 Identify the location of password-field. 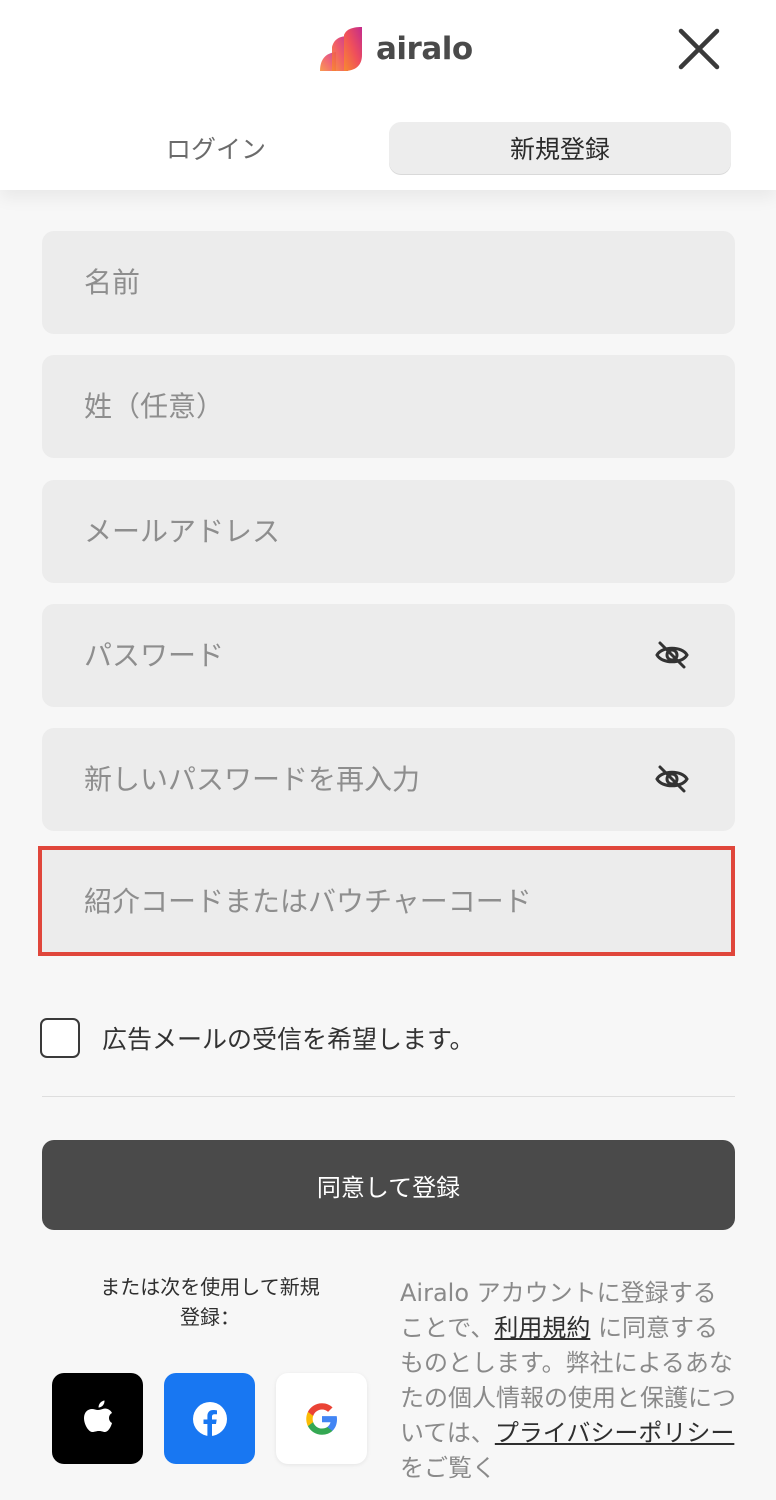
(388, 655).